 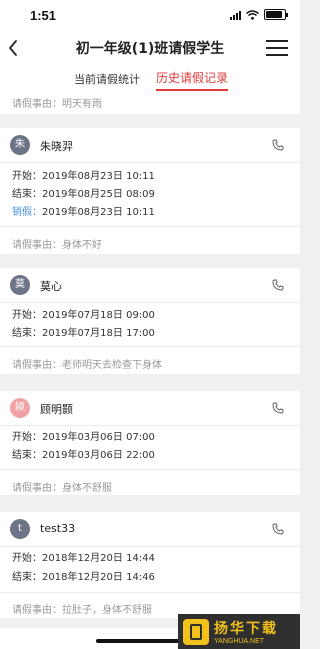 What do you see at coordinates (56, 146) in the screenshot?
I see `student-name: 朱晓羿` at bounding box center [56, 146].